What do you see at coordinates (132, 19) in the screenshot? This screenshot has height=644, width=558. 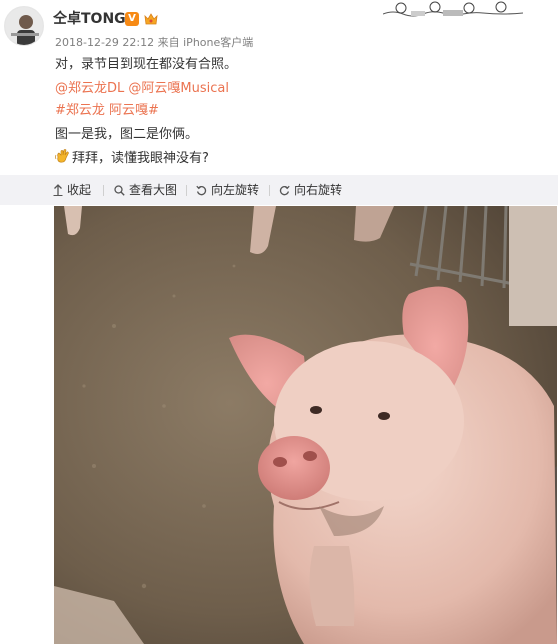 I see `verified-badge-icon: V` at bounding box center [132, 19].